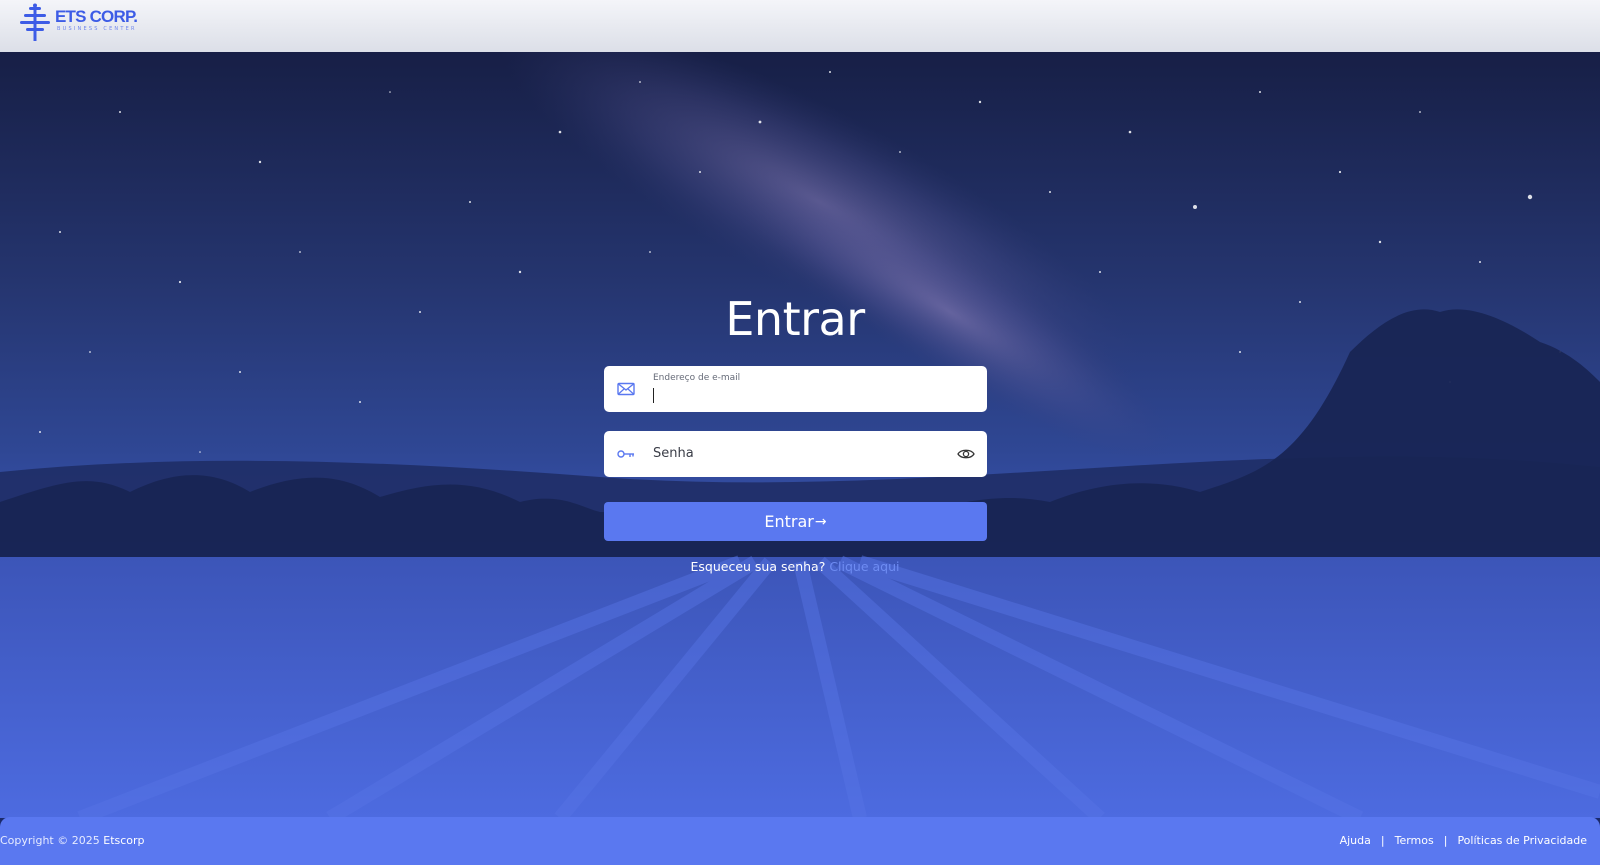 Image resolution: width=1600 pixels, height=865 pixels. Describe the element at coordinates (653, 395) in the screenshot. I see `text-caret` at that location.